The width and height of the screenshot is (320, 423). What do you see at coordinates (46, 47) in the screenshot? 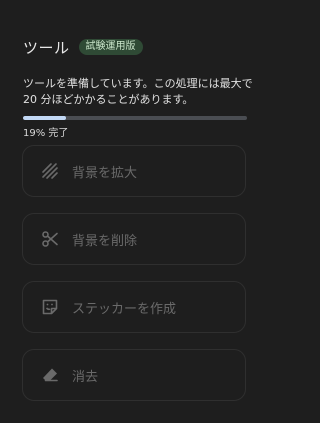
I see `panel-title: ツール` at bounding box center [46, 47].